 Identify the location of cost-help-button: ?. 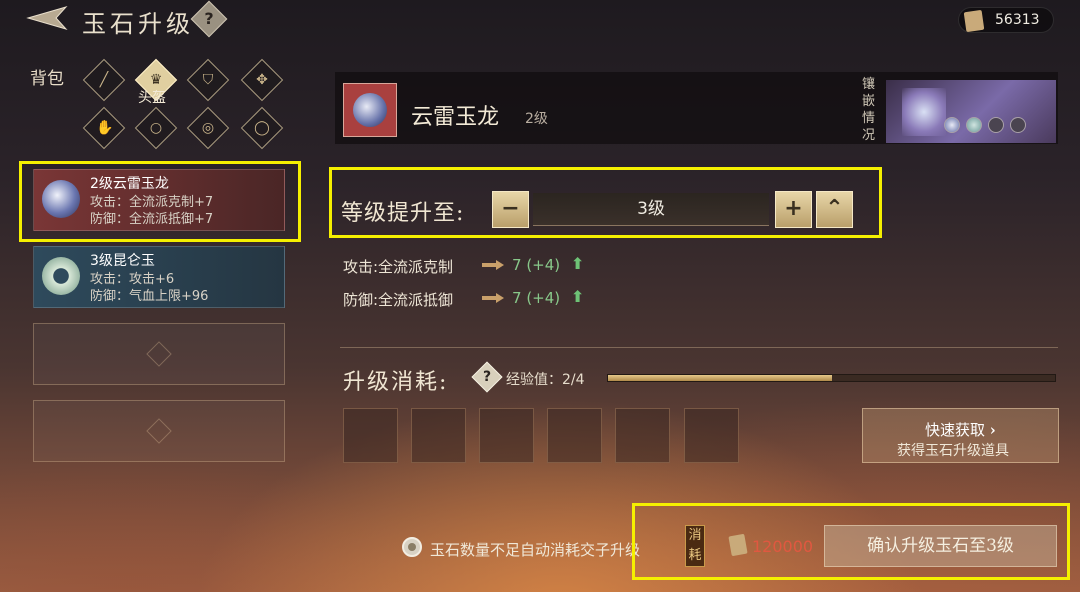
(487, 377).